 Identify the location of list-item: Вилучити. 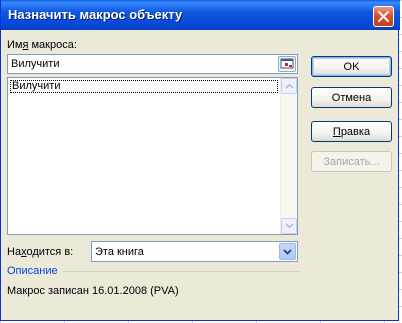
(144, 86).